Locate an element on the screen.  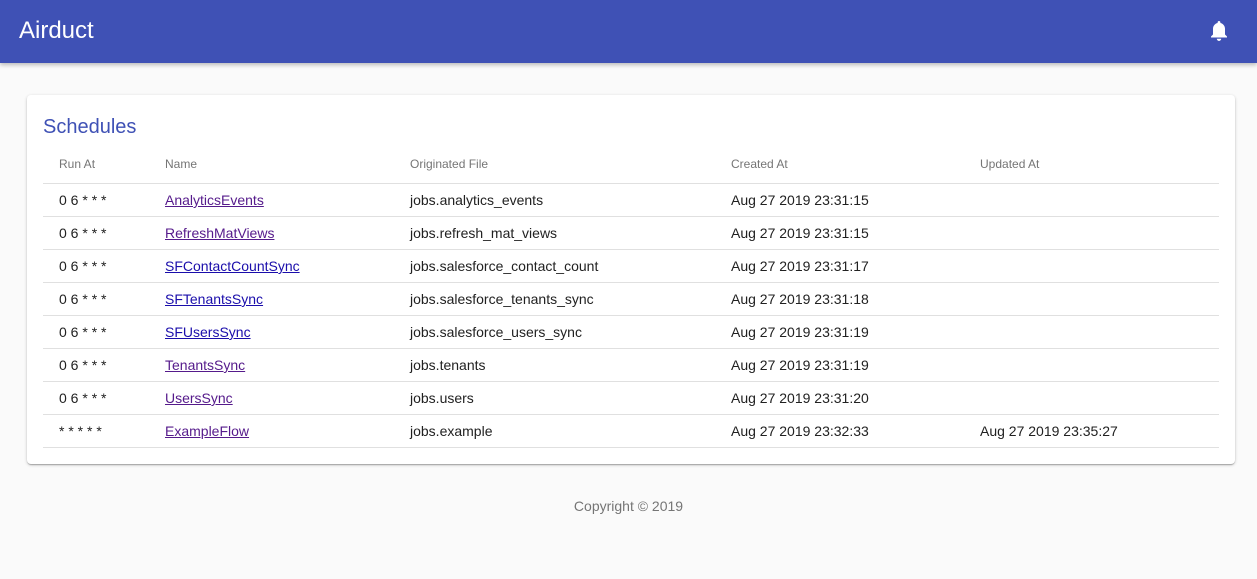
job-link: SFUsersSync is located at coordinates (208, 332).